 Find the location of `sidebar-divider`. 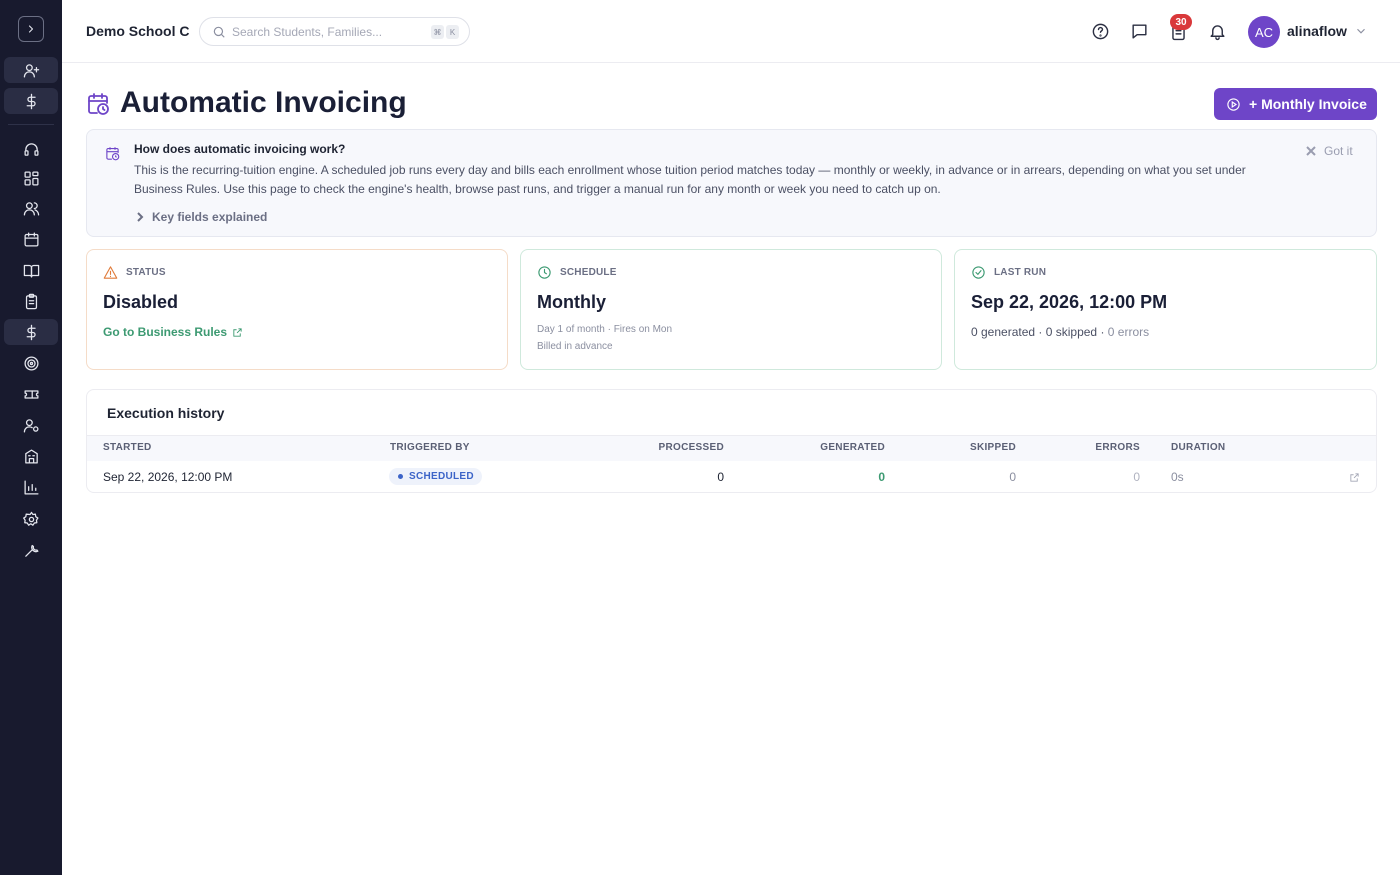

sidebar-divider is located at coordinates (31, 124).